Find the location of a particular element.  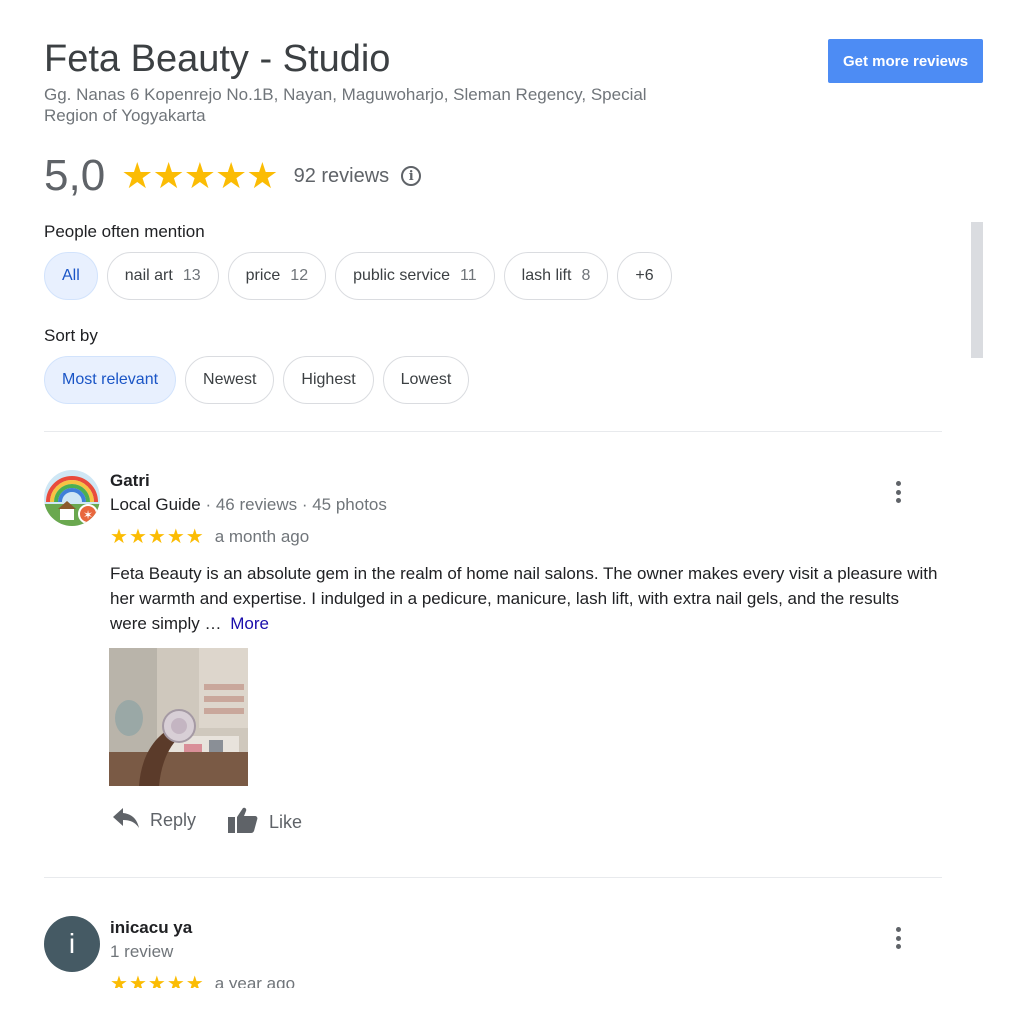

like-label: Like is located at coordinates (286, 822).